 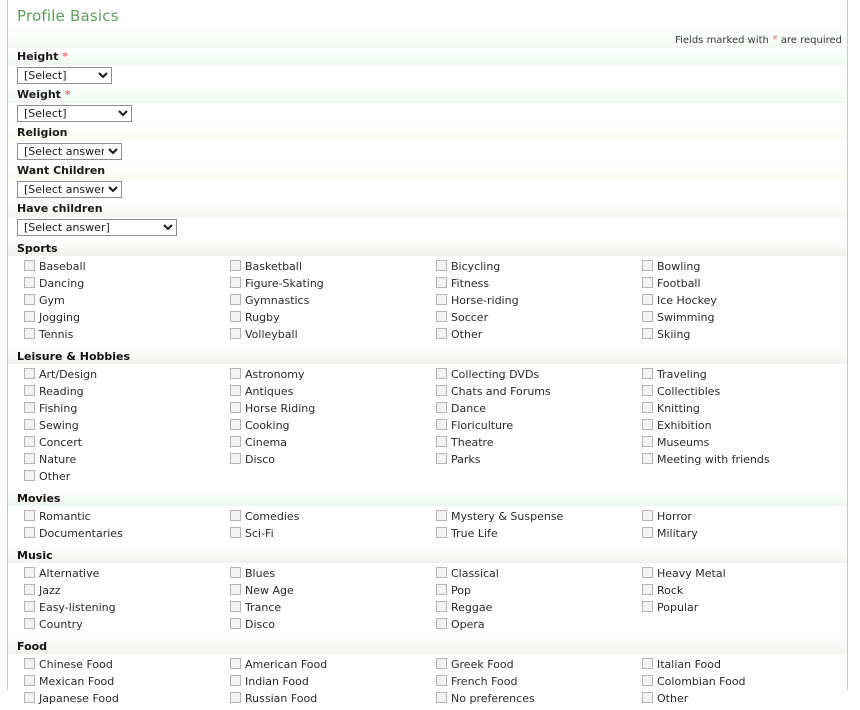 I want to click on checkbox-antiques: Antiques, so click(x=261, y=391).